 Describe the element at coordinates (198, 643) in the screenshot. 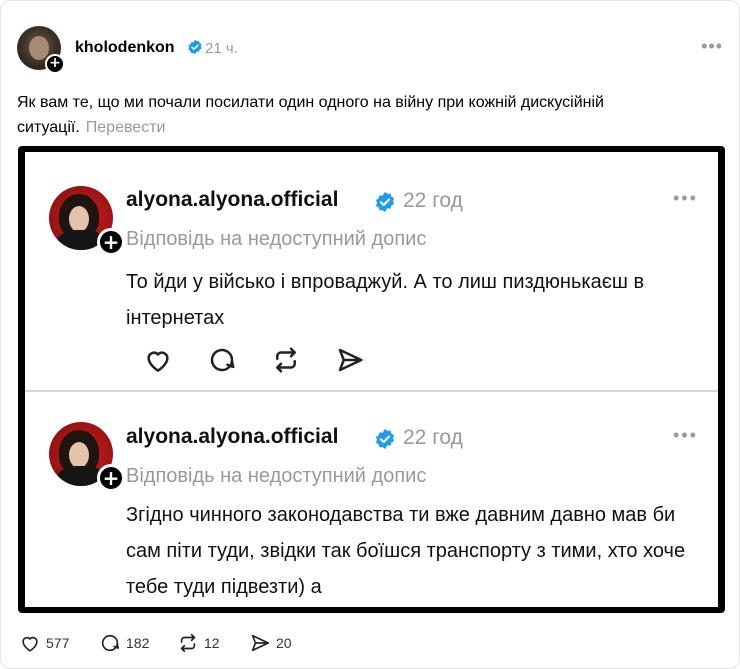

I see `repost-button: 12` at that location.